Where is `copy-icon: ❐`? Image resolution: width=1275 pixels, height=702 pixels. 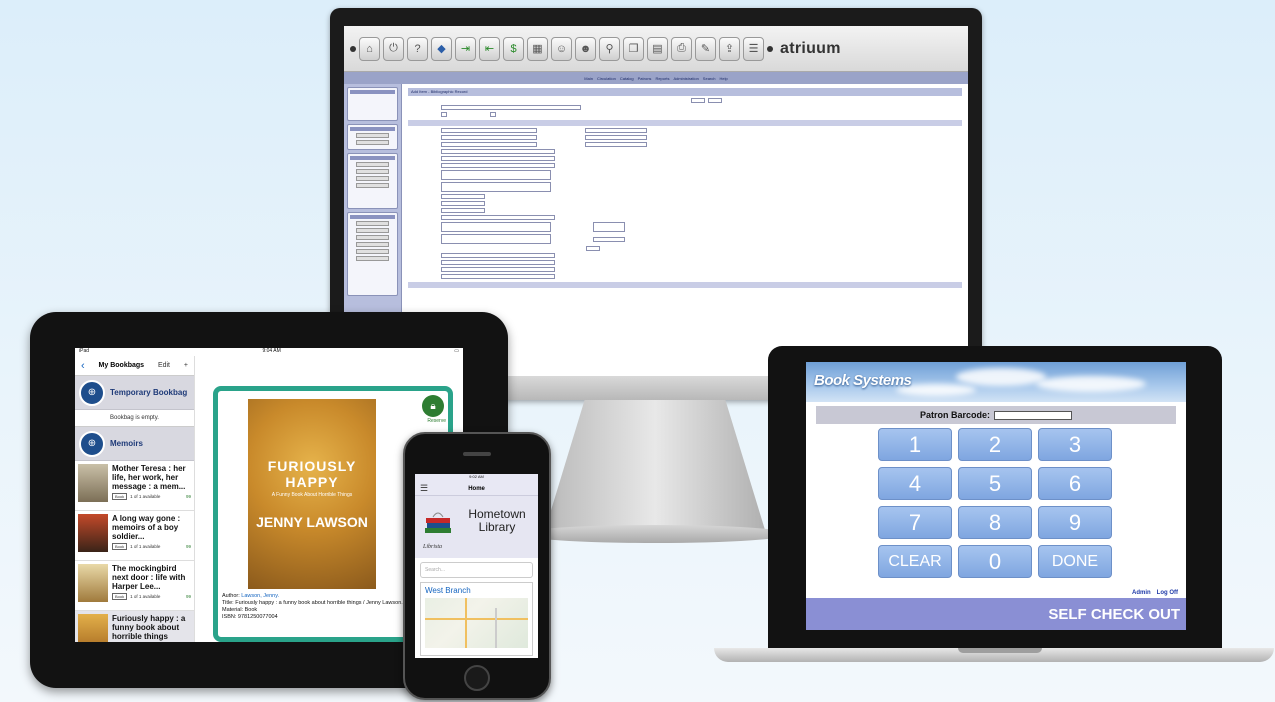 copy-icon: ❐ is located at coordinates (633, 48).